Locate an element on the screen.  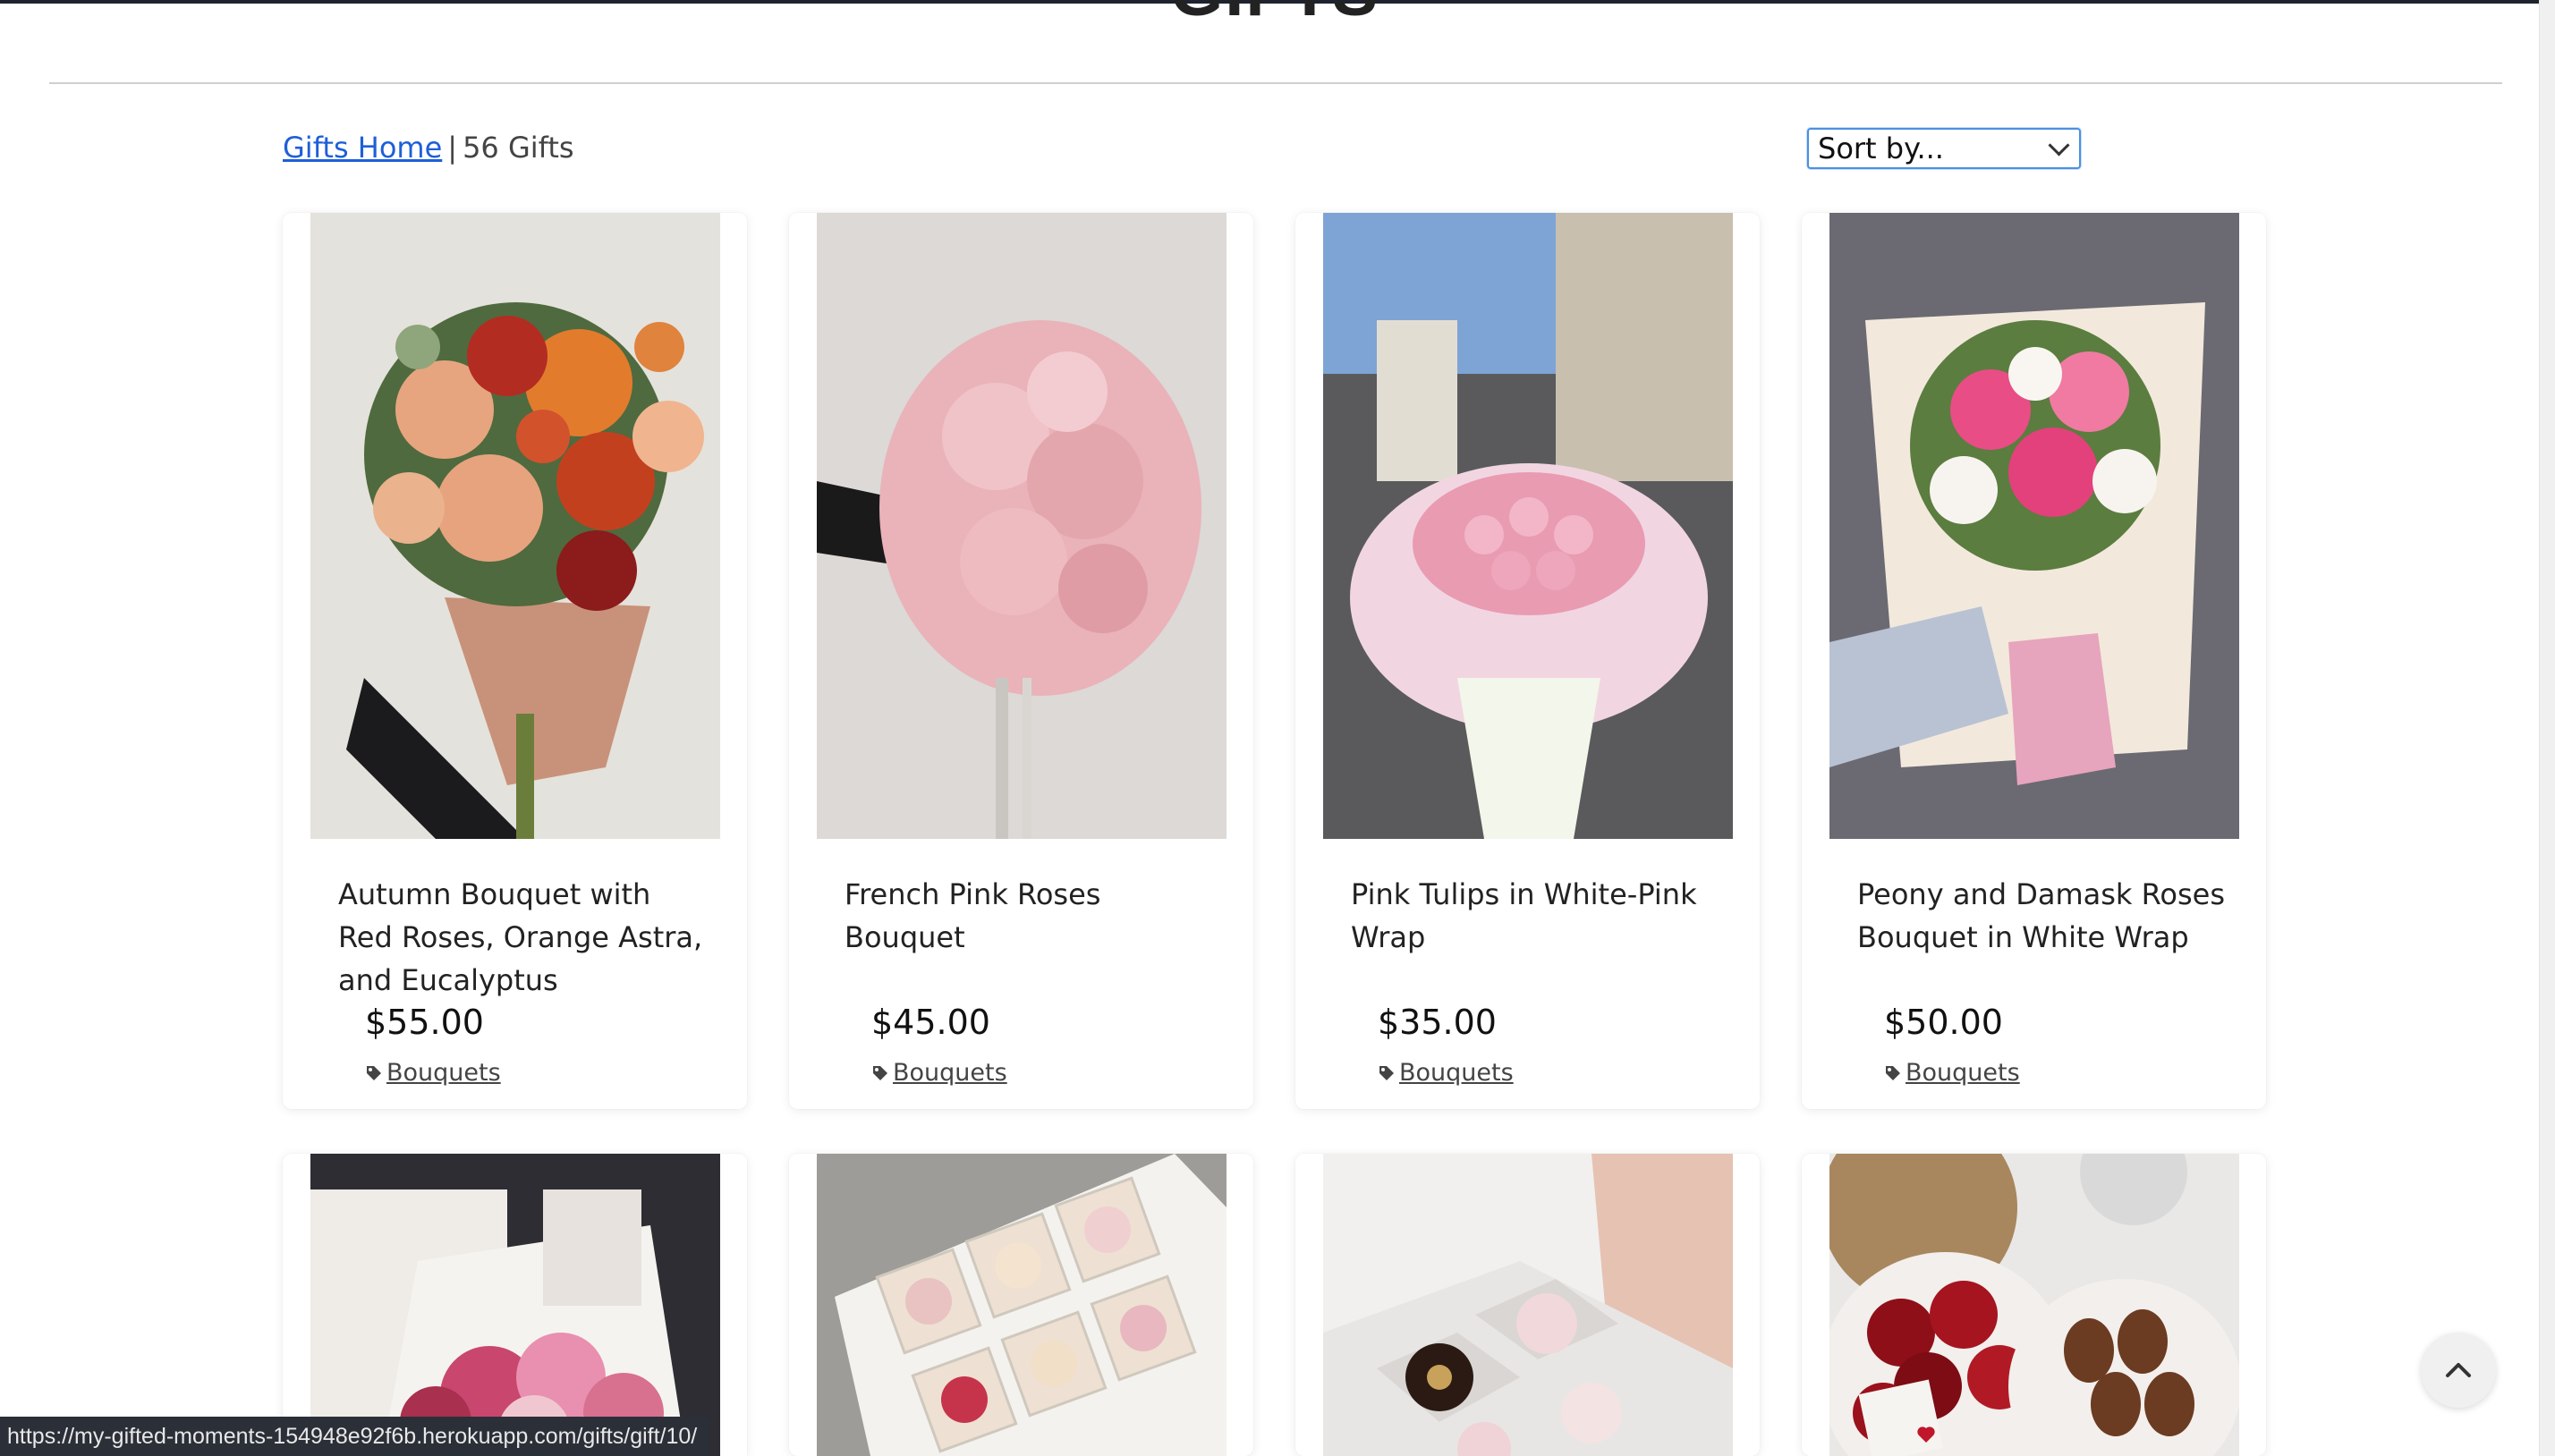
chevron-down-icon is located at coordinates (2059, 145).